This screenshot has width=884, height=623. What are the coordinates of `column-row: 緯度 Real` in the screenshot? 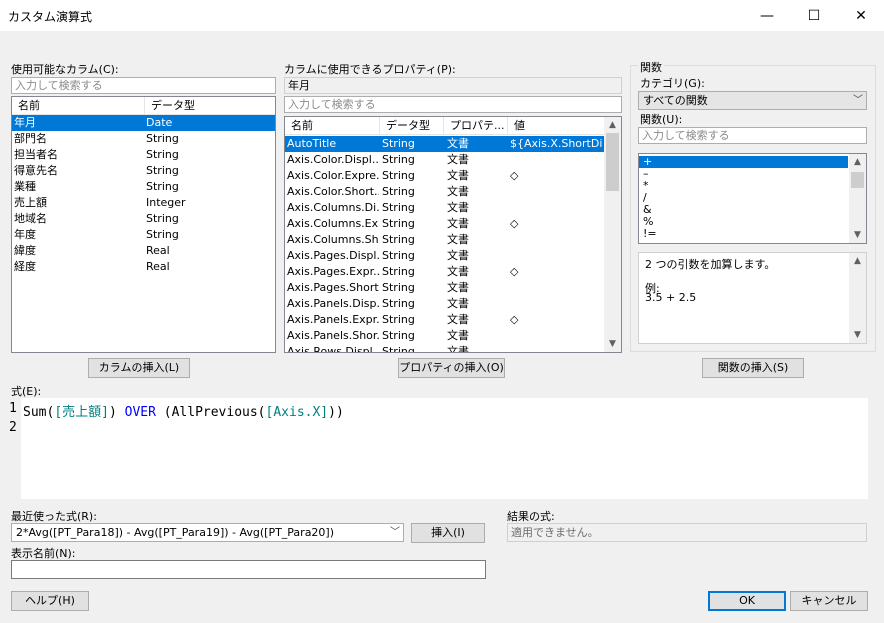 It's located at (143, 251).